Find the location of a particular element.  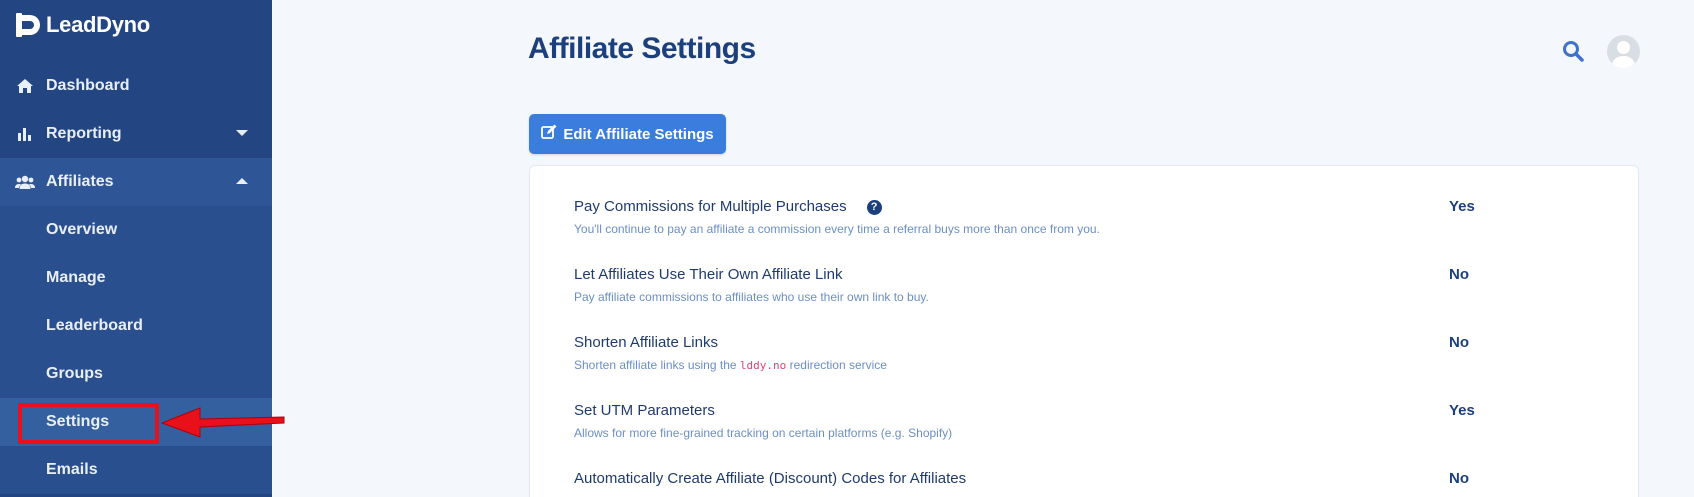

sidebar-item-label: Manage is located at coordinates (76, 277).